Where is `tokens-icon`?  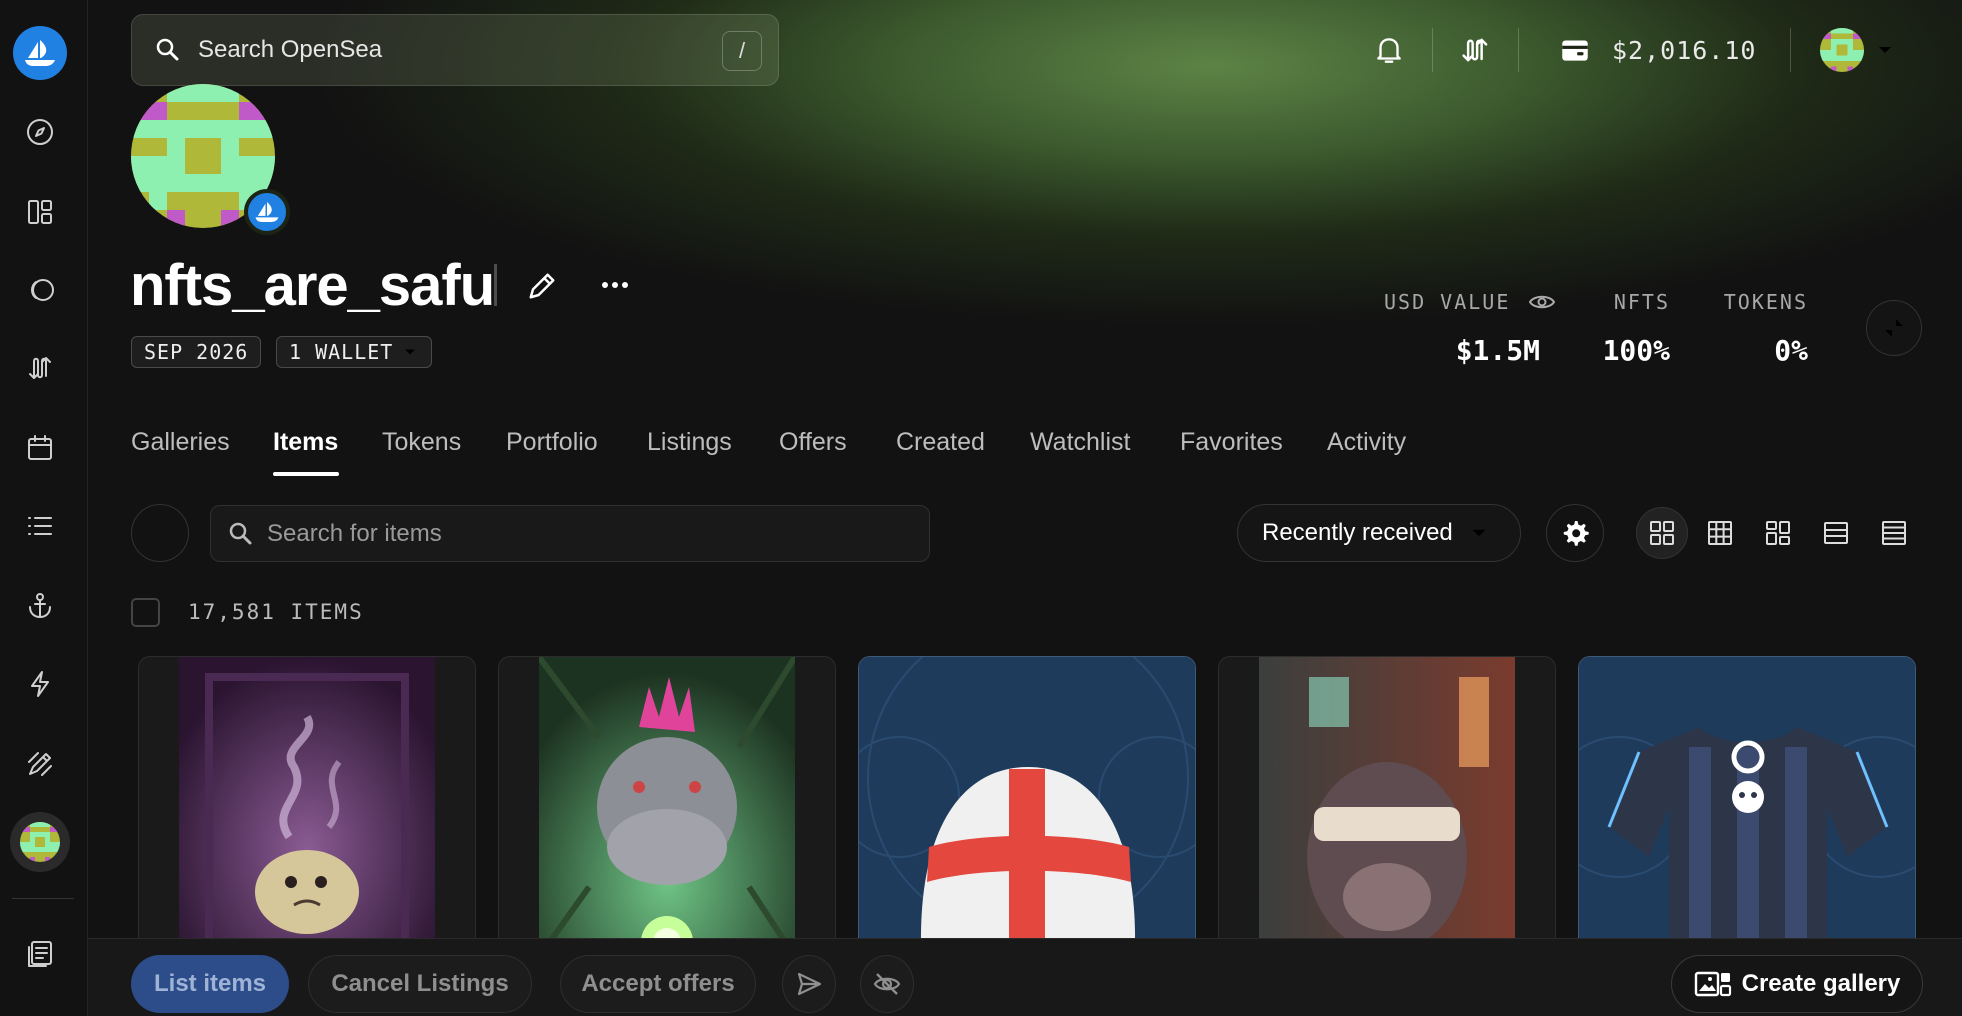 tokens-icon is located at coordinates (40, 290).